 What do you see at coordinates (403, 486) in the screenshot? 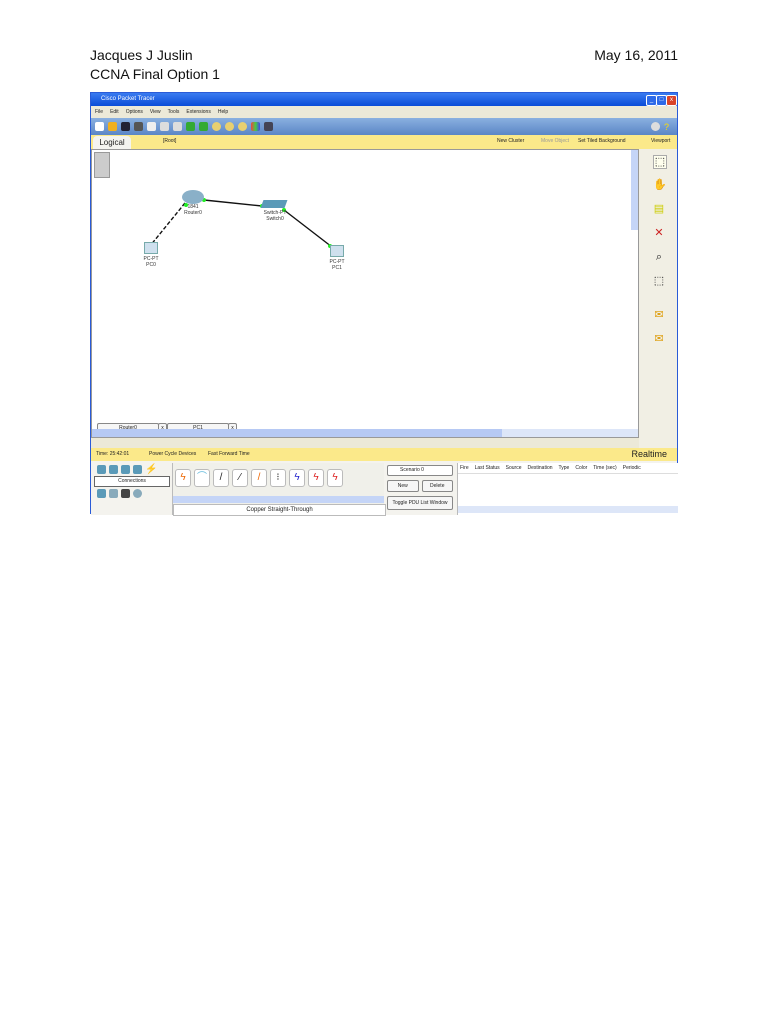
I see `new-scenario-button: New` at bounding box center [403, 486].